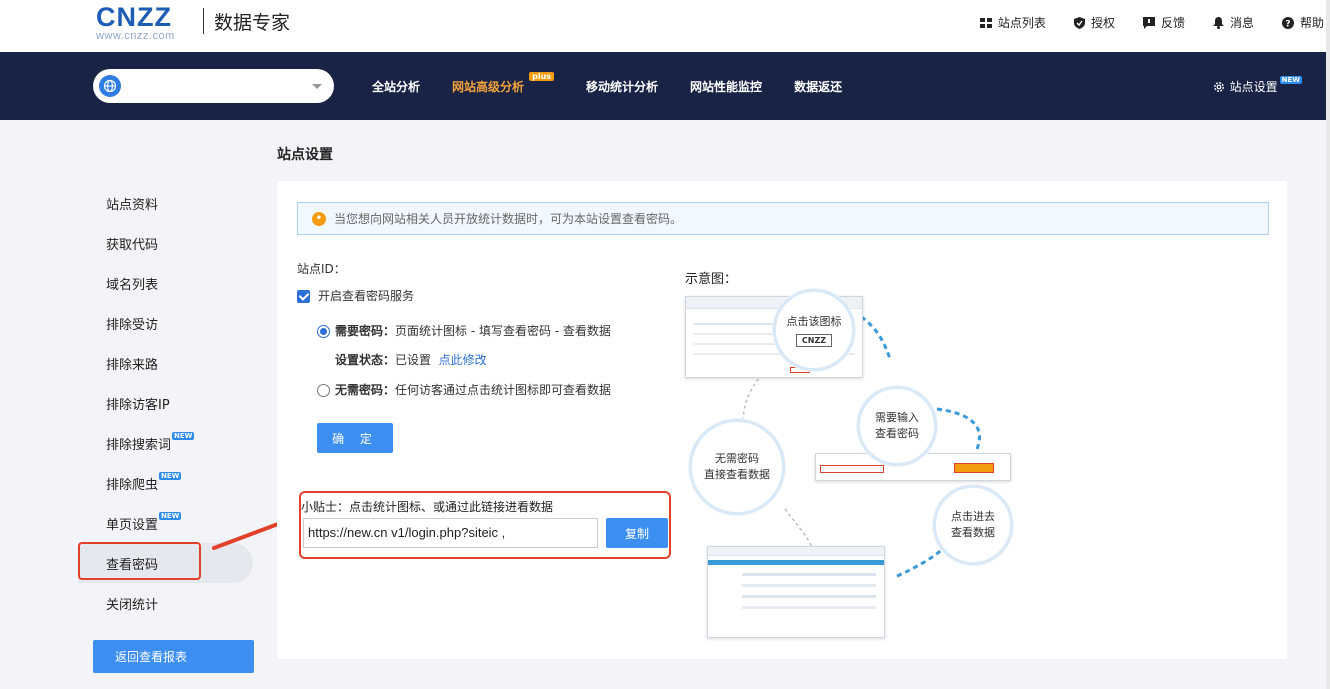  Describe the element at coordinates (737, 474) in the screenshot. I see `bubble-text: 直接查看数据` at that location.